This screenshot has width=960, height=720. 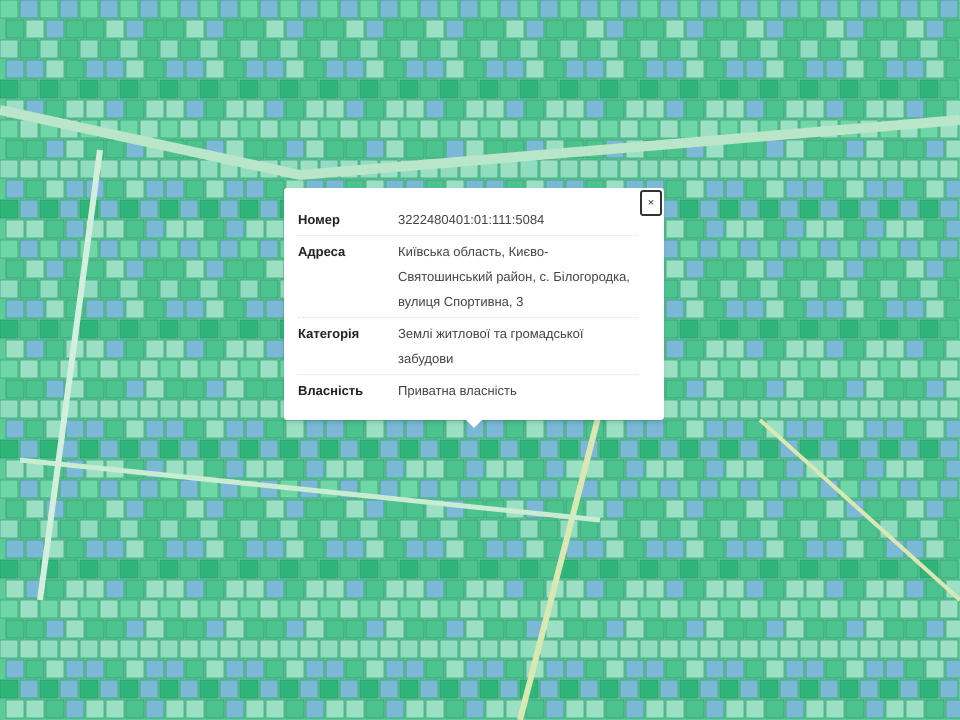 What do you see at coordinates (457, 391) in the screenshot?
I see `field-value: Приватна власність` at bounding box center [457, 391].